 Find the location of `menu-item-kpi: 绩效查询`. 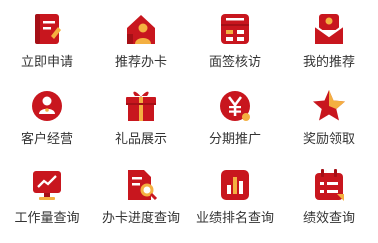

menu-item-kpi: 绩效查询 is located at coordinates (329, 198).